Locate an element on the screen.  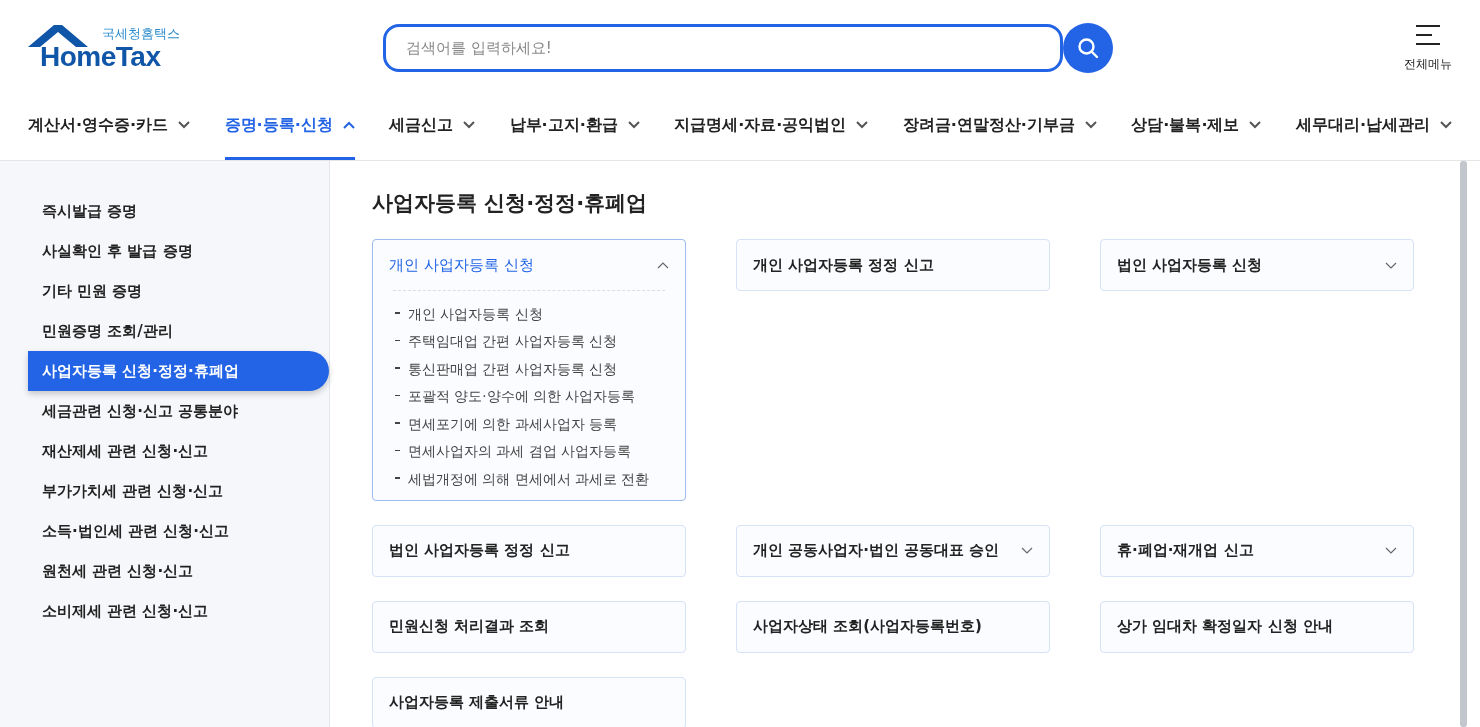
menu-card: 사업자등록 제출서류 안내 is located at coordinates (529, 701).